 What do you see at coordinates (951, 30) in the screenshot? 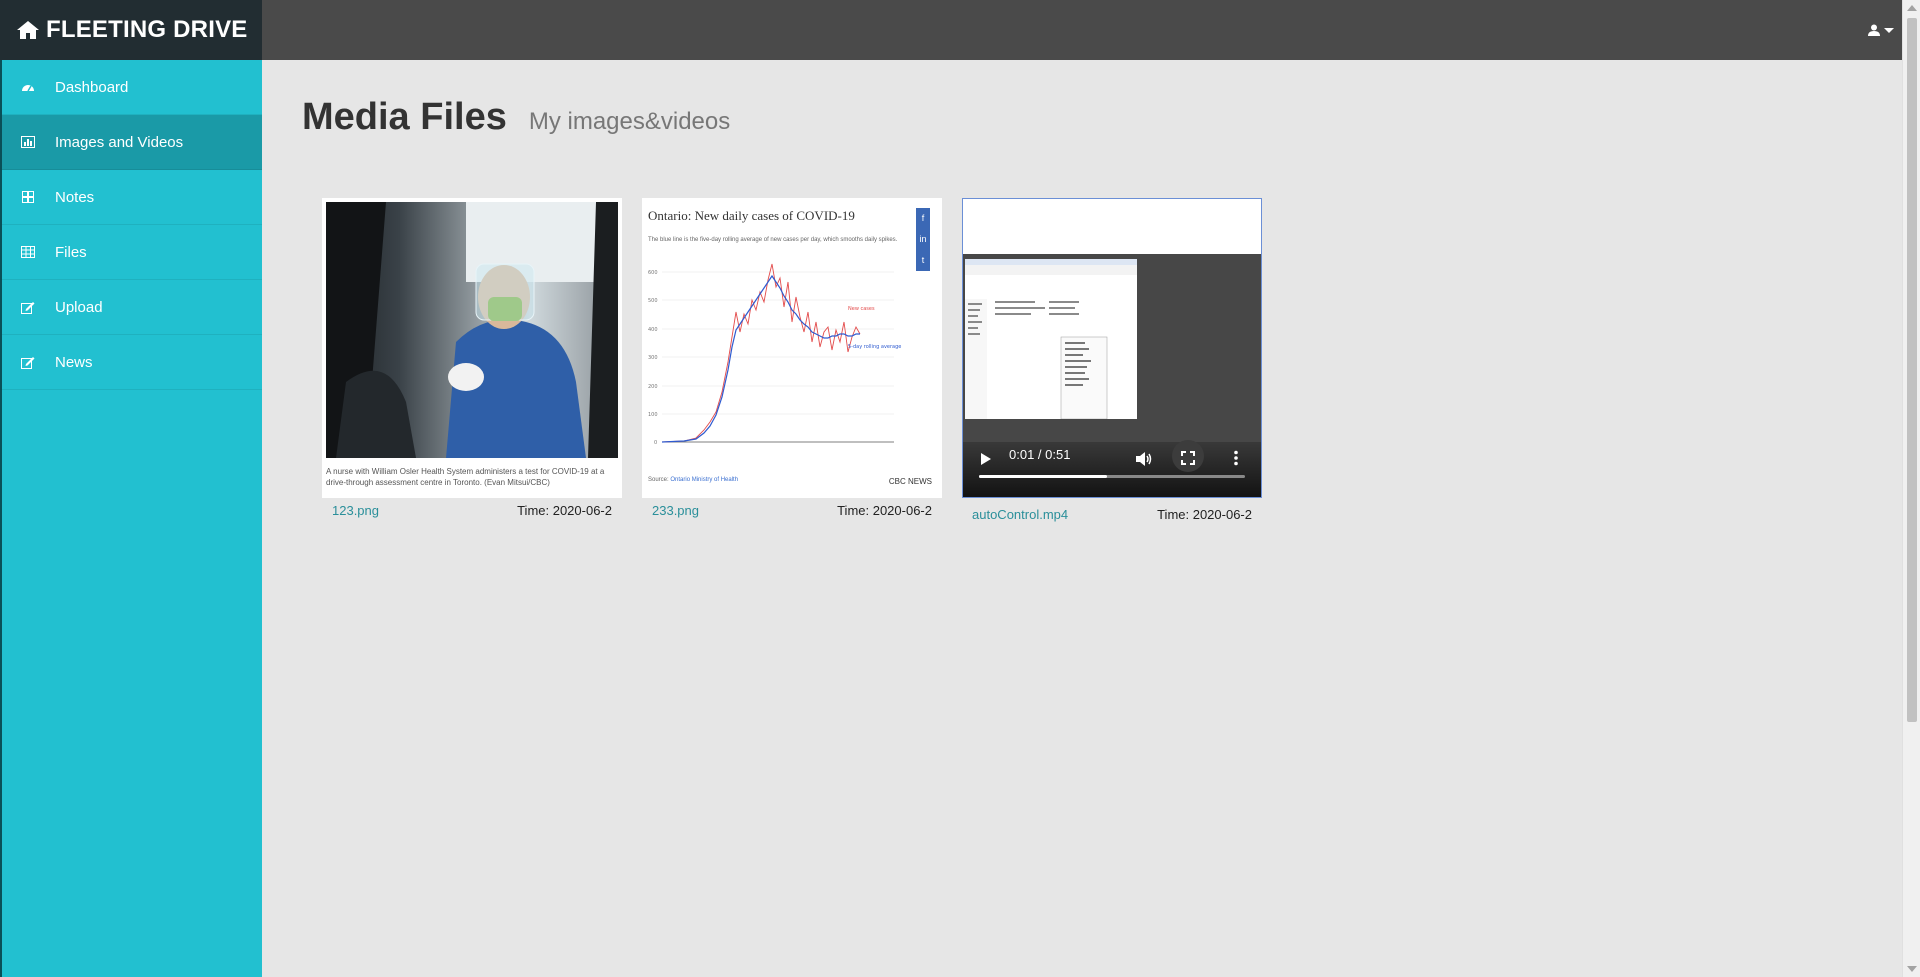
I see `top-navbar: FLEETING DRIVE` at bounding box center [951, 30].